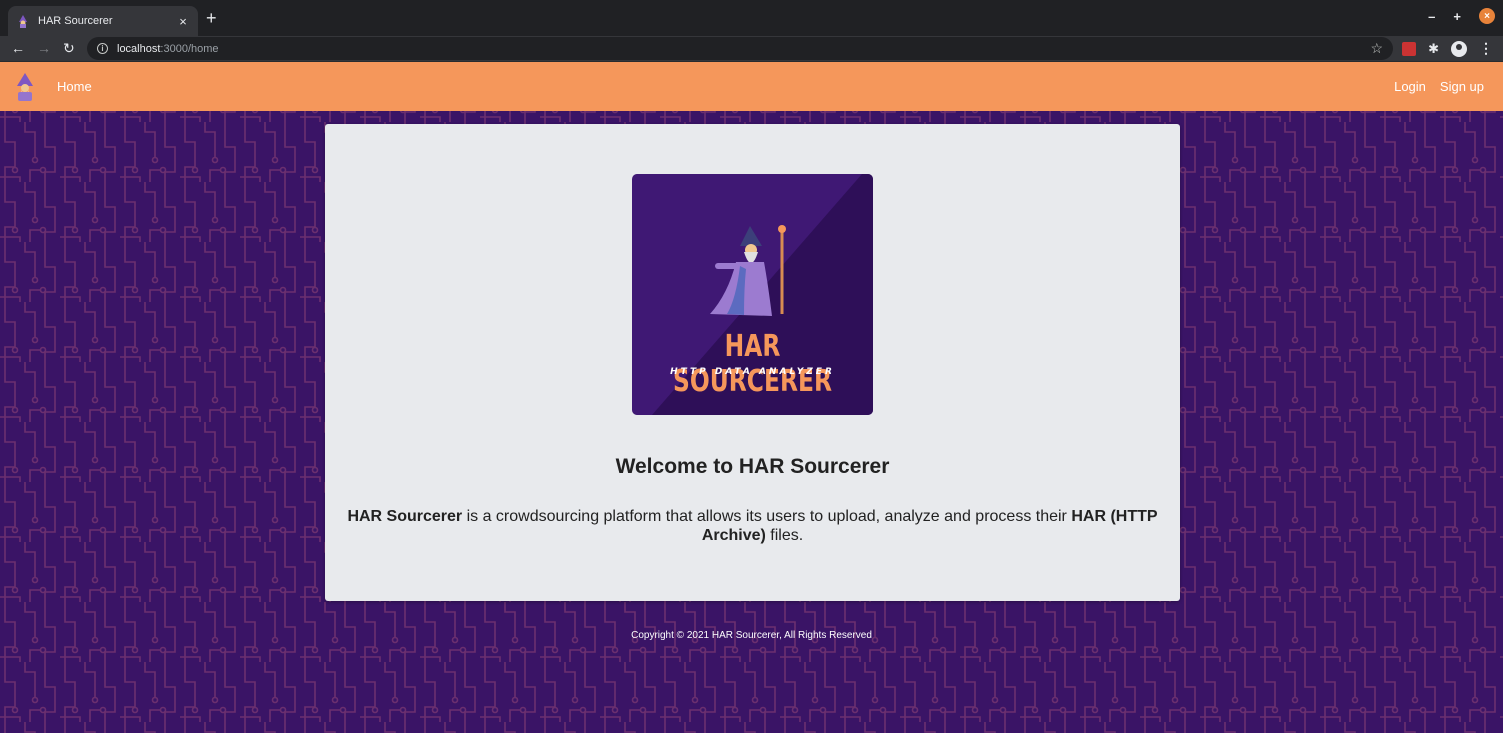 The height and width of the screenshot is (733, 1503). What do you see at coordinates (1376, 48) in the screenshot?
I see `bookmark-star-icon: ☆` at bounding box center [1376, 48].